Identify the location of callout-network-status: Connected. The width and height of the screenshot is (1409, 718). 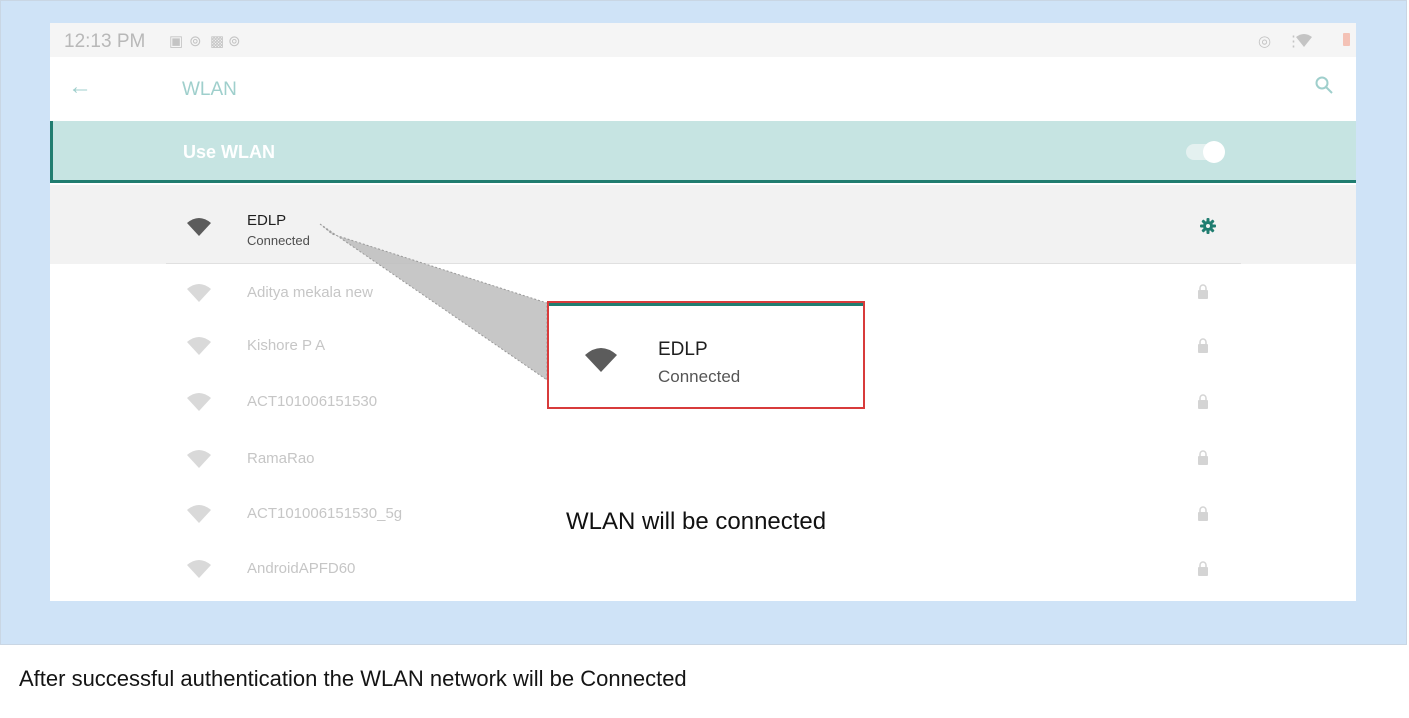
(699, 376).